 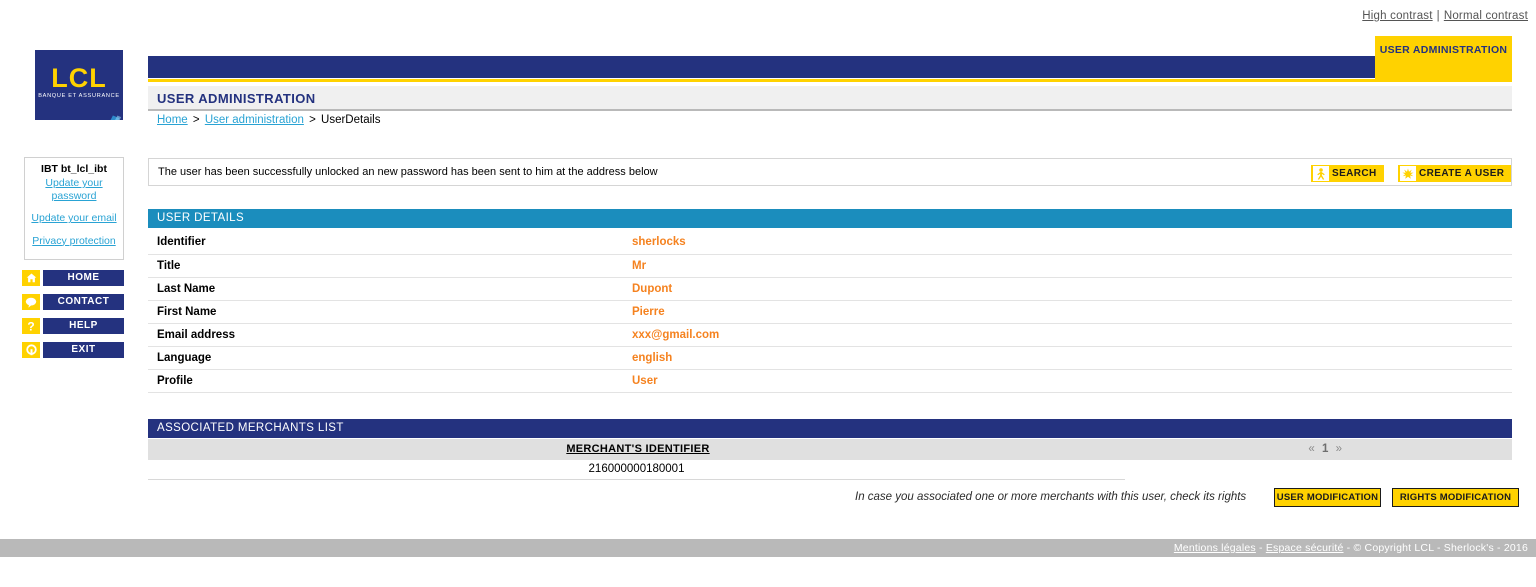 I want to click on normal-contrast-link: Normal contrast, so click(x=1486, y=16).